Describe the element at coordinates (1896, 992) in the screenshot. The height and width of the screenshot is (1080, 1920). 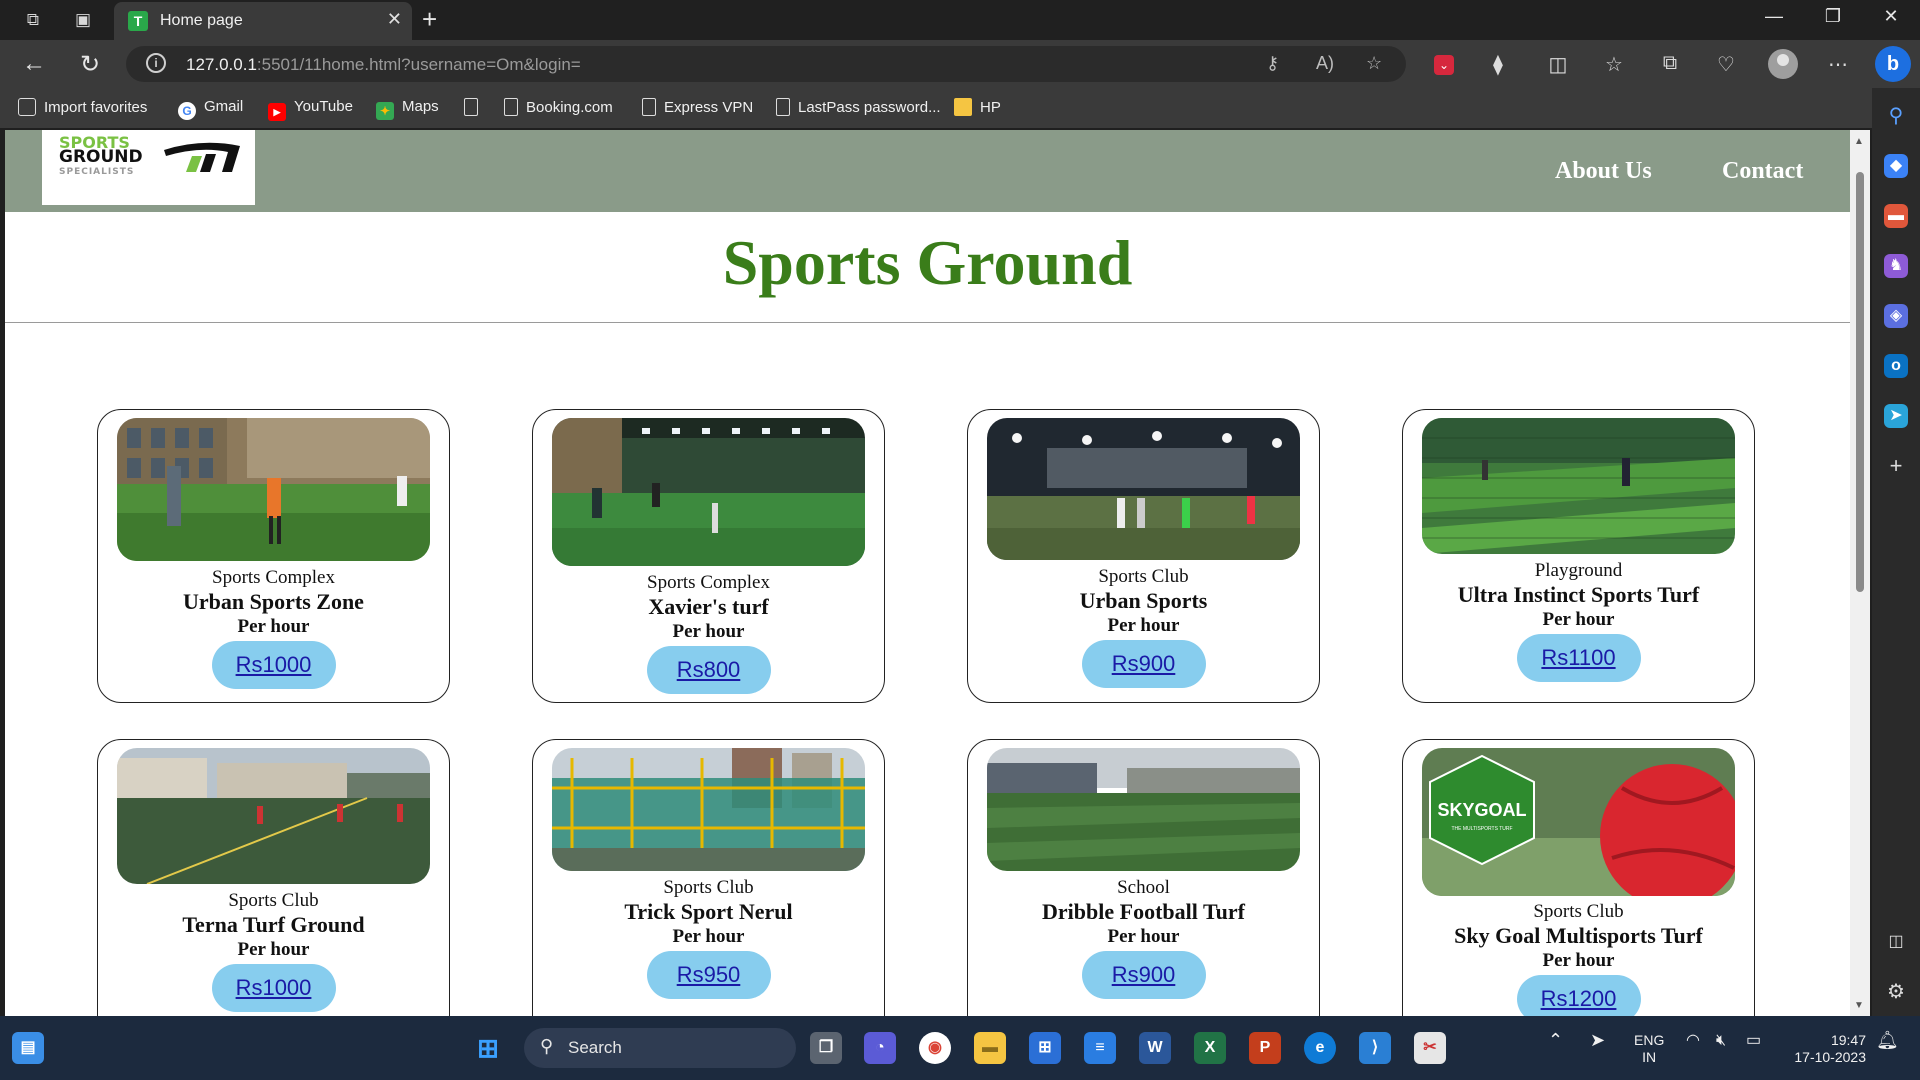
I see `sidebar-settings-icon: ⚙` at that location.